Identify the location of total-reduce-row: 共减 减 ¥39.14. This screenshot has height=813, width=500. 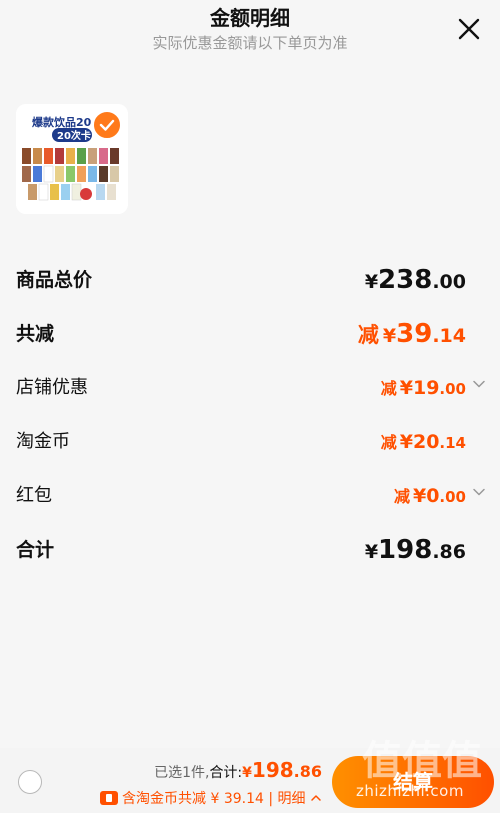
(241, 334).